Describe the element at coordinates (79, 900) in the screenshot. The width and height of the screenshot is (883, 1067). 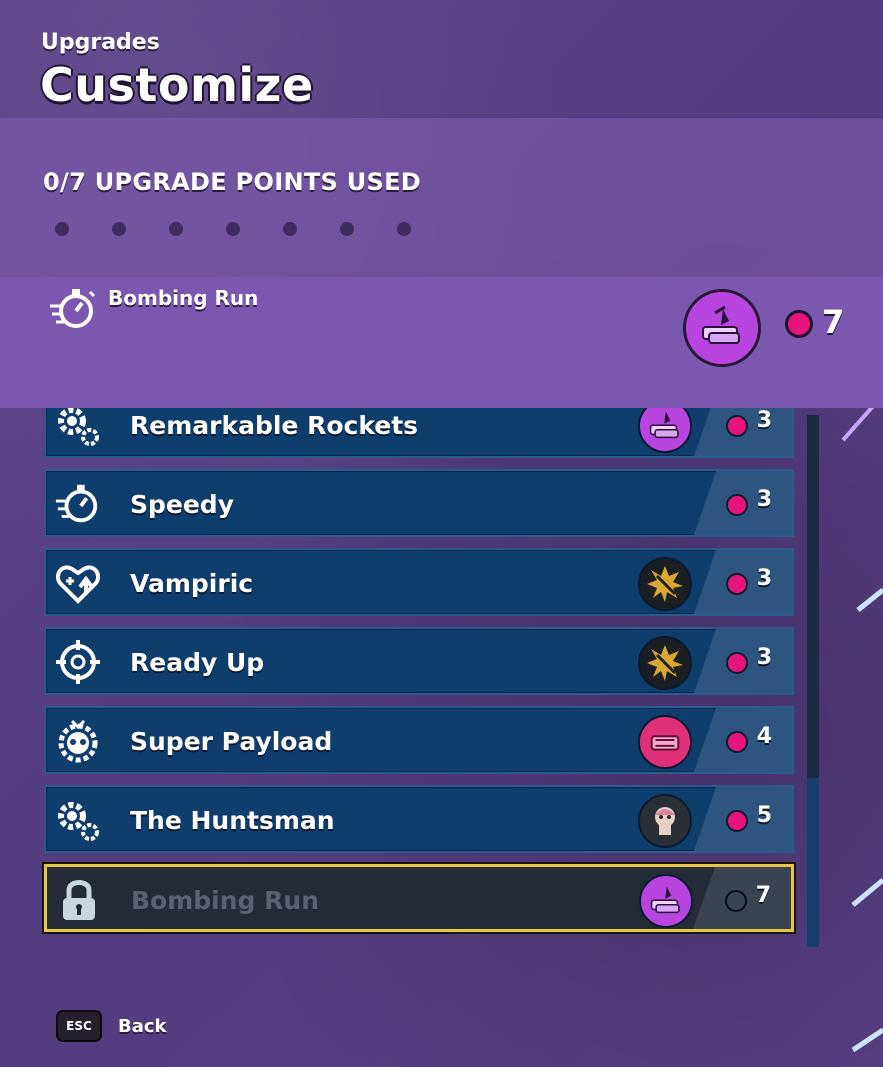
I see `lock-icon` at that location.